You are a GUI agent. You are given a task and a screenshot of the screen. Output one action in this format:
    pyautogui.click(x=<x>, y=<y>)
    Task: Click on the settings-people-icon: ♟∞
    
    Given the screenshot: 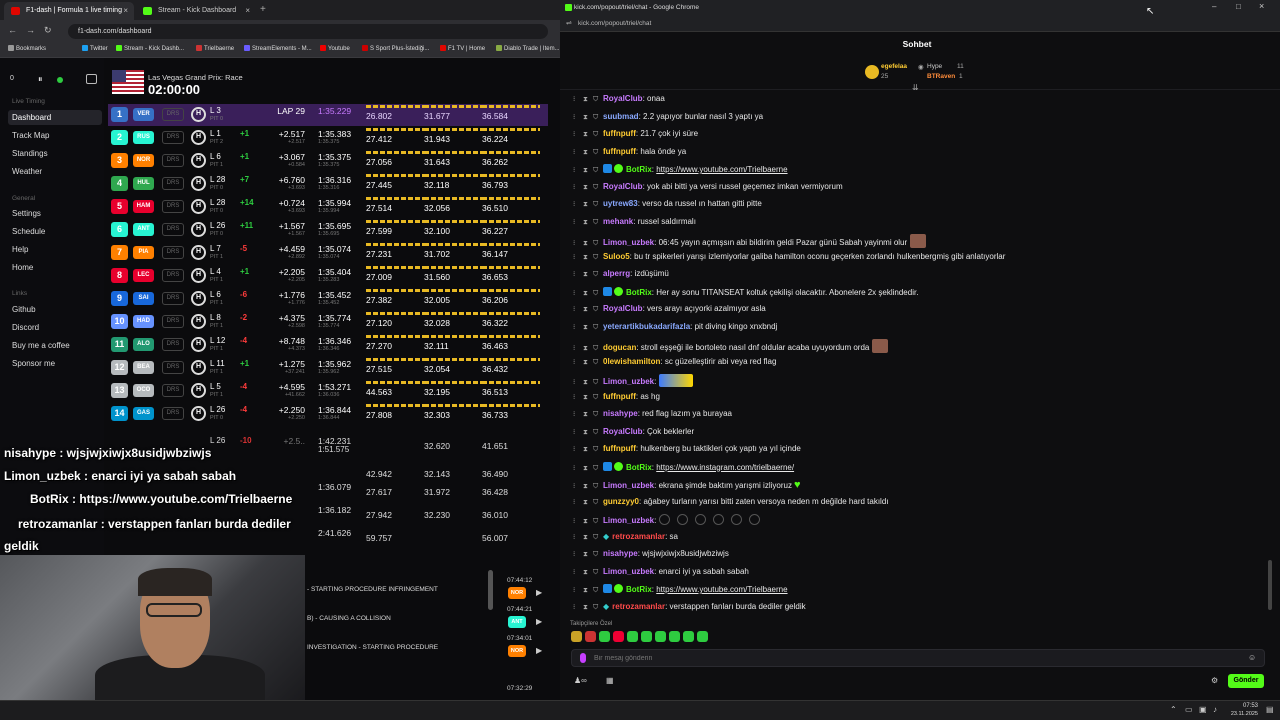 What is the action you would take?
    pyautogui.click(x=580, y=680)
    